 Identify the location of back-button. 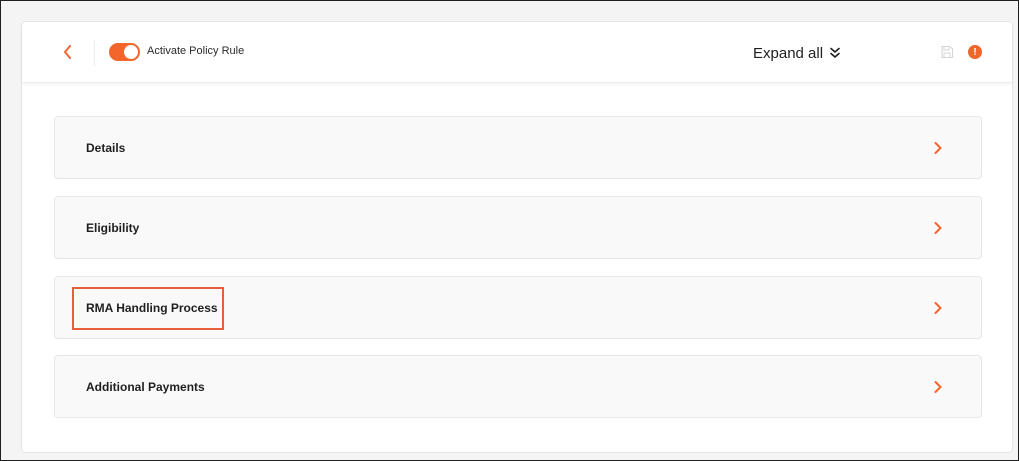
(67, 52).